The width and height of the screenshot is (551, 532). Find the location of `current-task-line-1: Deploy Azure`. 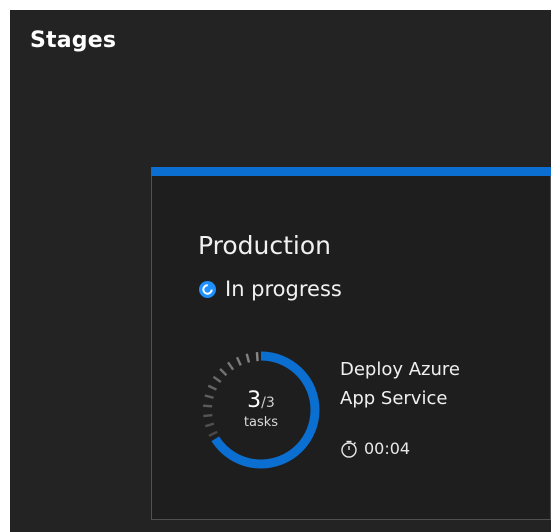

current-task-line-1: Deploy Azure is located at coordinates (400, 369).